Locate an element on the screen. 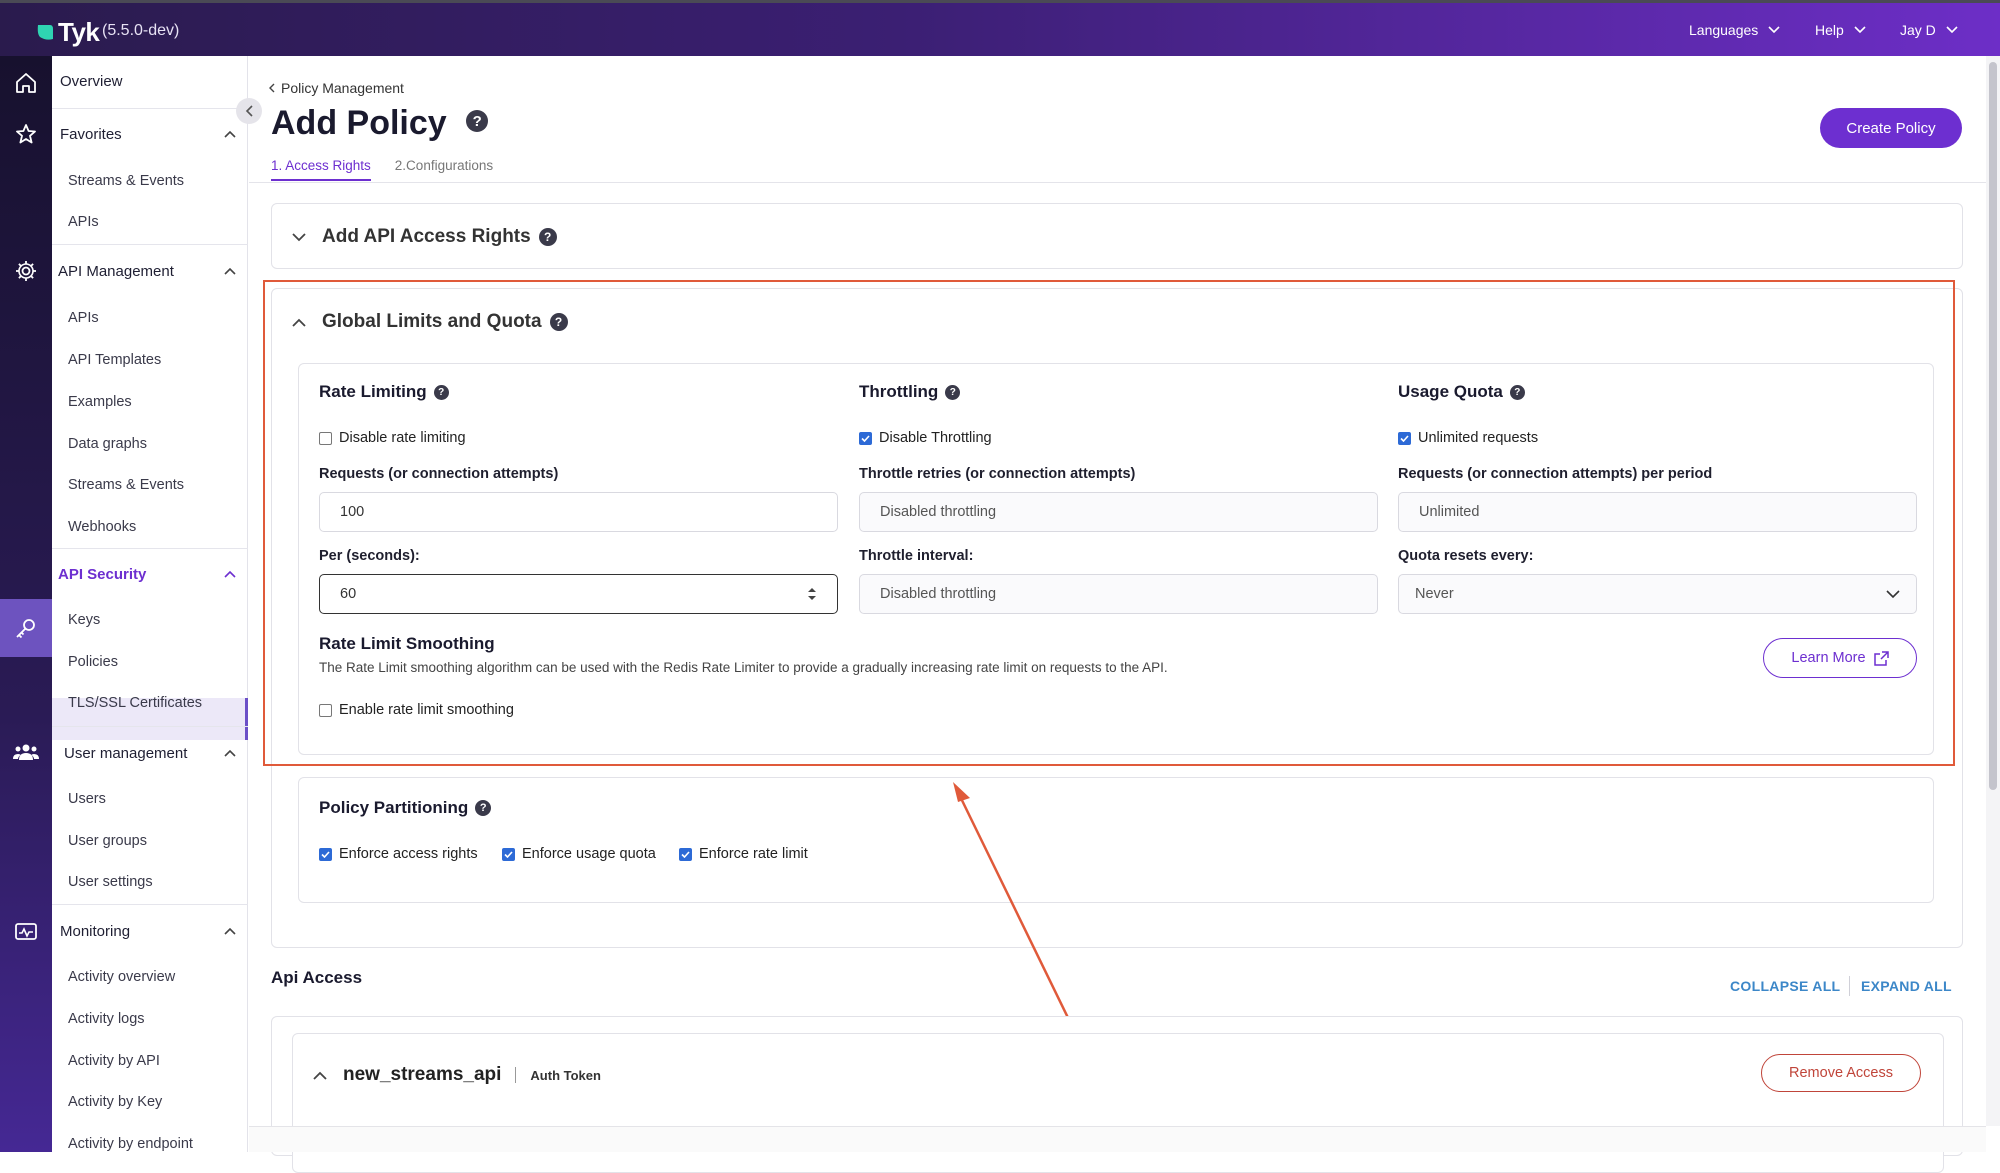 The height and width of the screenshot is (1173, 2000). enforce-rate-limit-label: Enforce rate limit is located at coordinates (753, 854).